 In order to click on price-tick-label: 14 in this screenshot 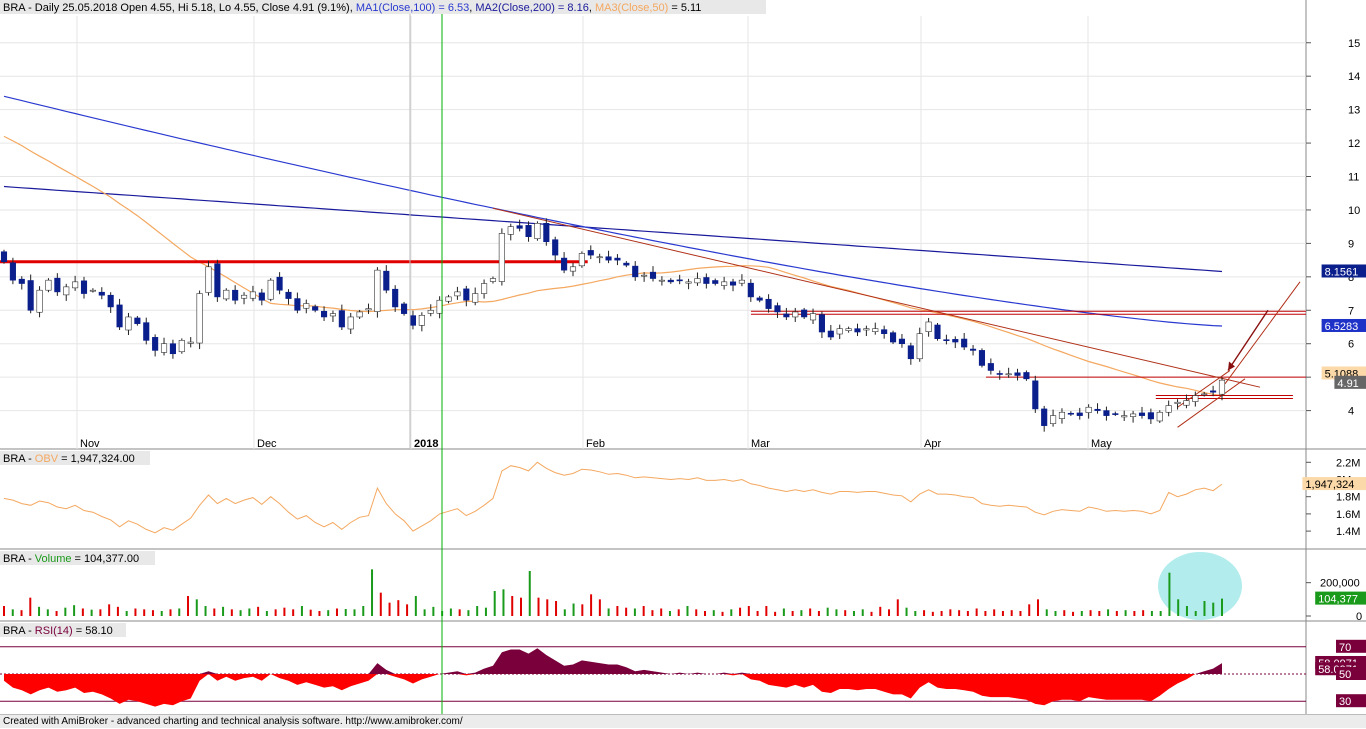, I will do `click(1354, 77)`.